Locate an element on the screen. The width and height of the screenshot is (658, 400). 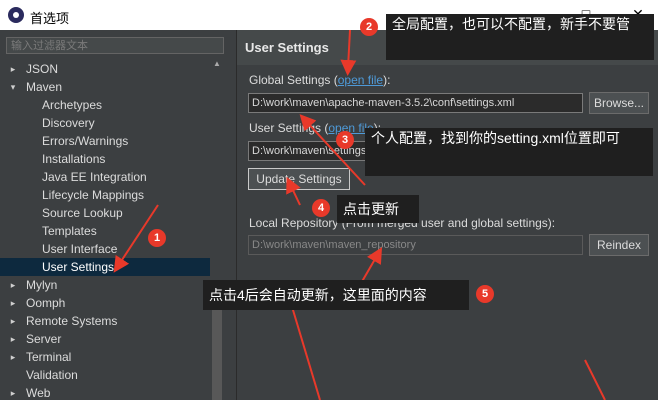
scroll-up-icon: ▲ is located at coordinates (217, 64).